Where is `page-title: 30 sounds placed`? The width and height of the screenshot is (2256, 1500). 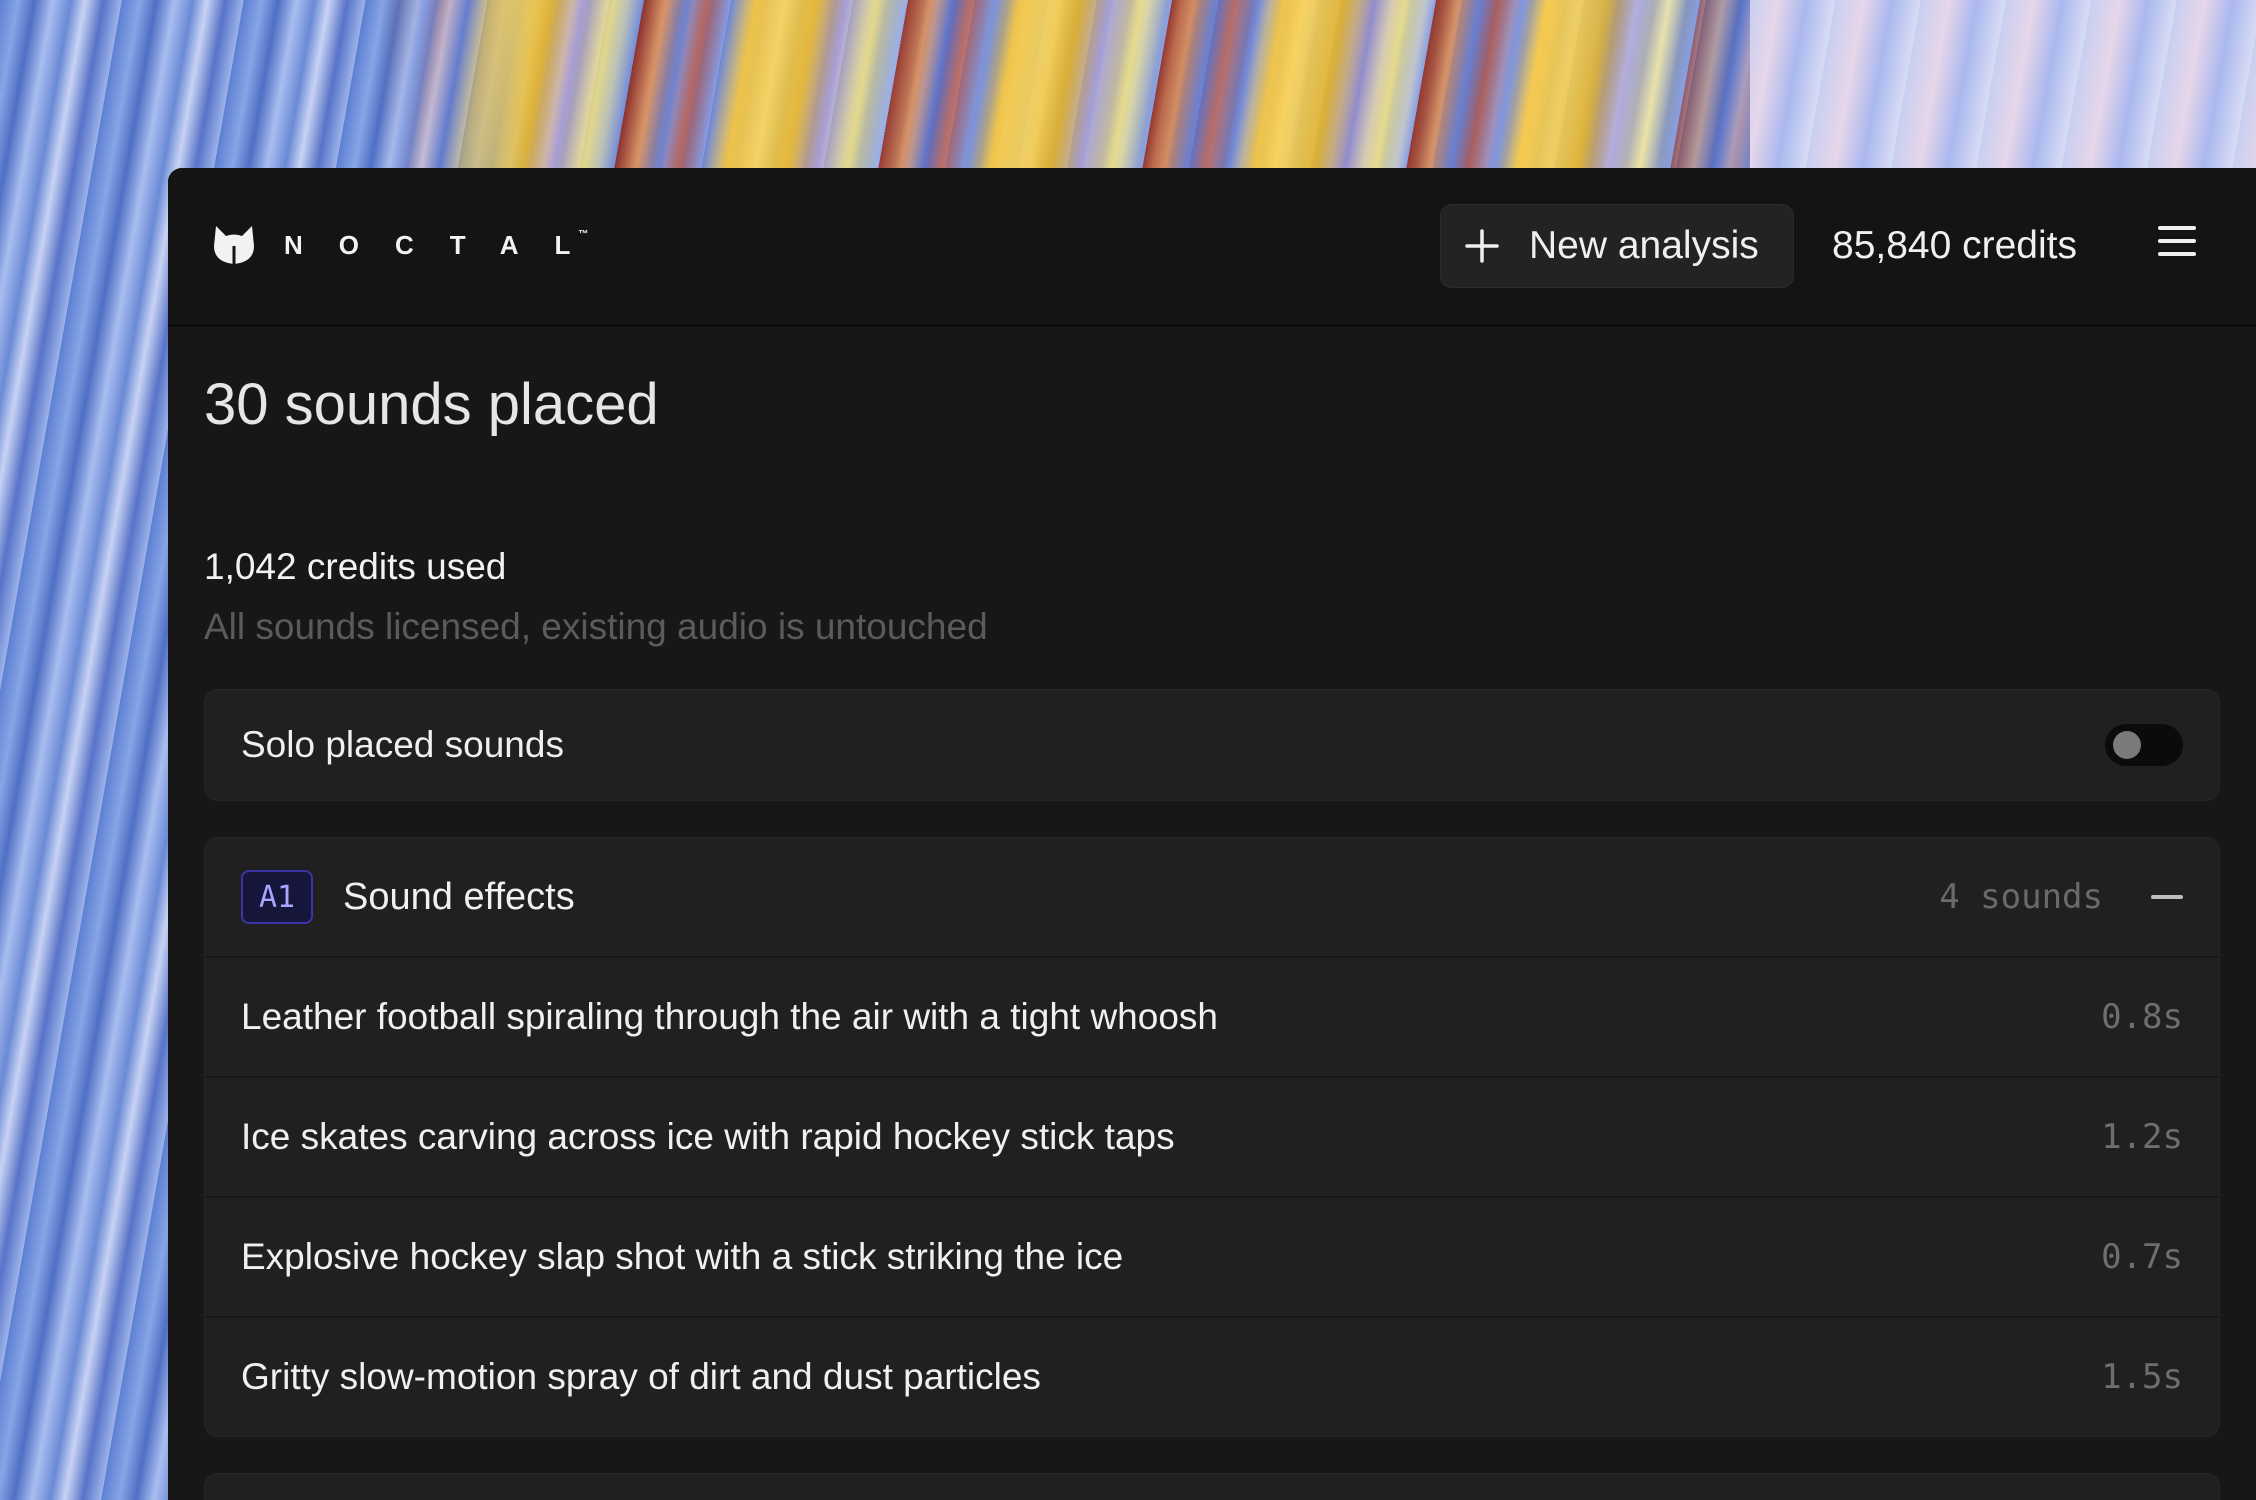
page-title: 30 sounds placed is located at coordinates (431, 404).